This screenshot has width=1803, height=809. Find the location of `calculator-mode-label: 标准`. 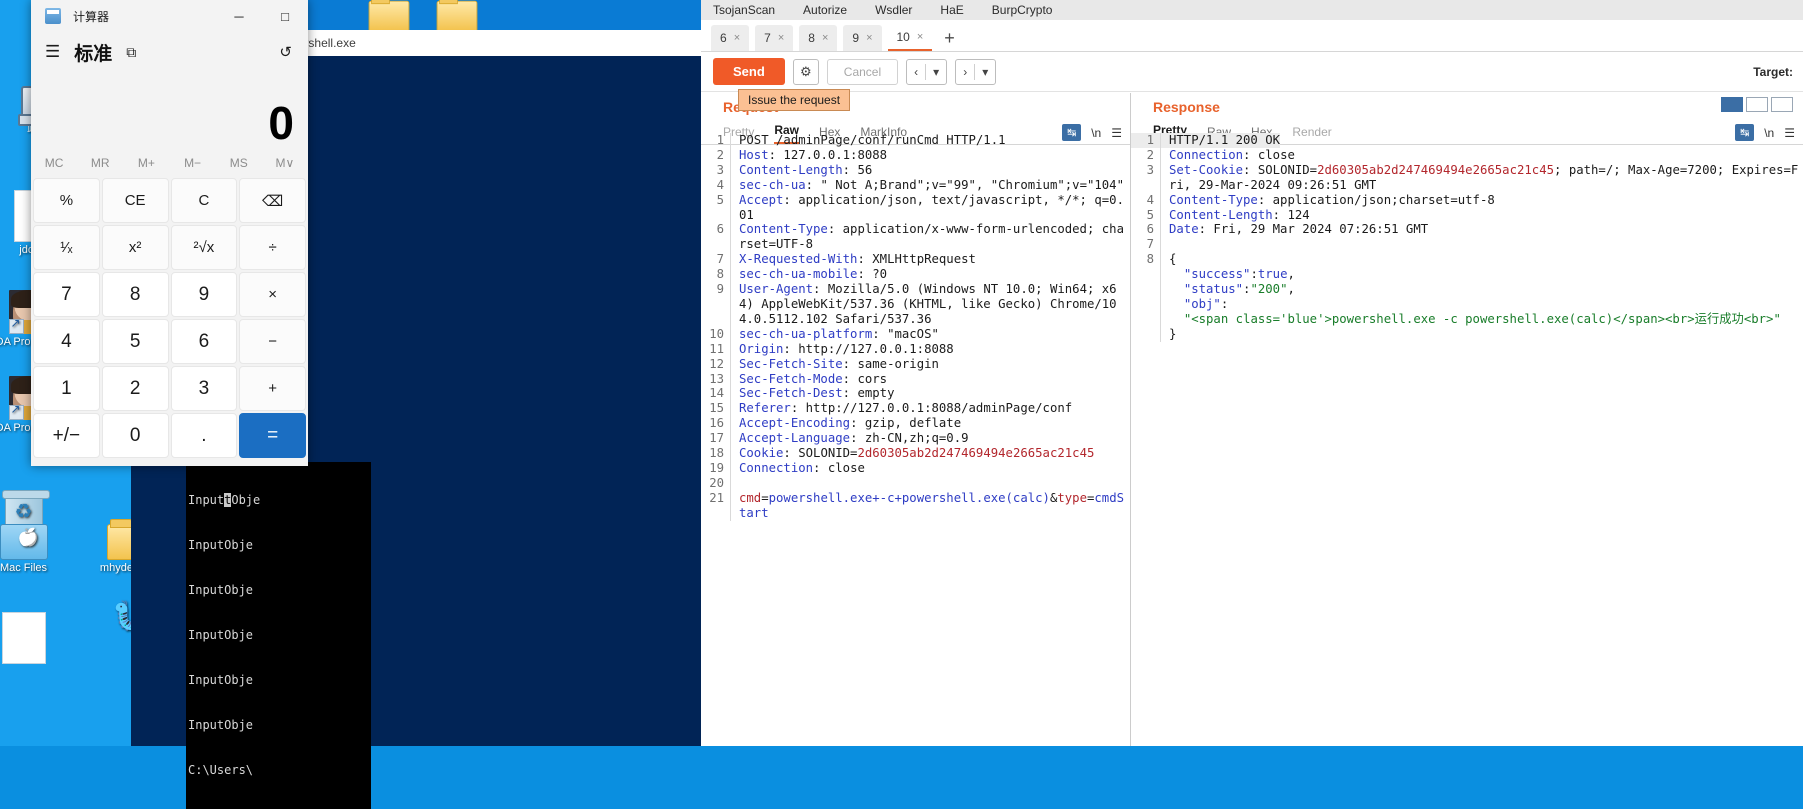

calculator-mode-label: 标准 is located at coordinates (93, 54).